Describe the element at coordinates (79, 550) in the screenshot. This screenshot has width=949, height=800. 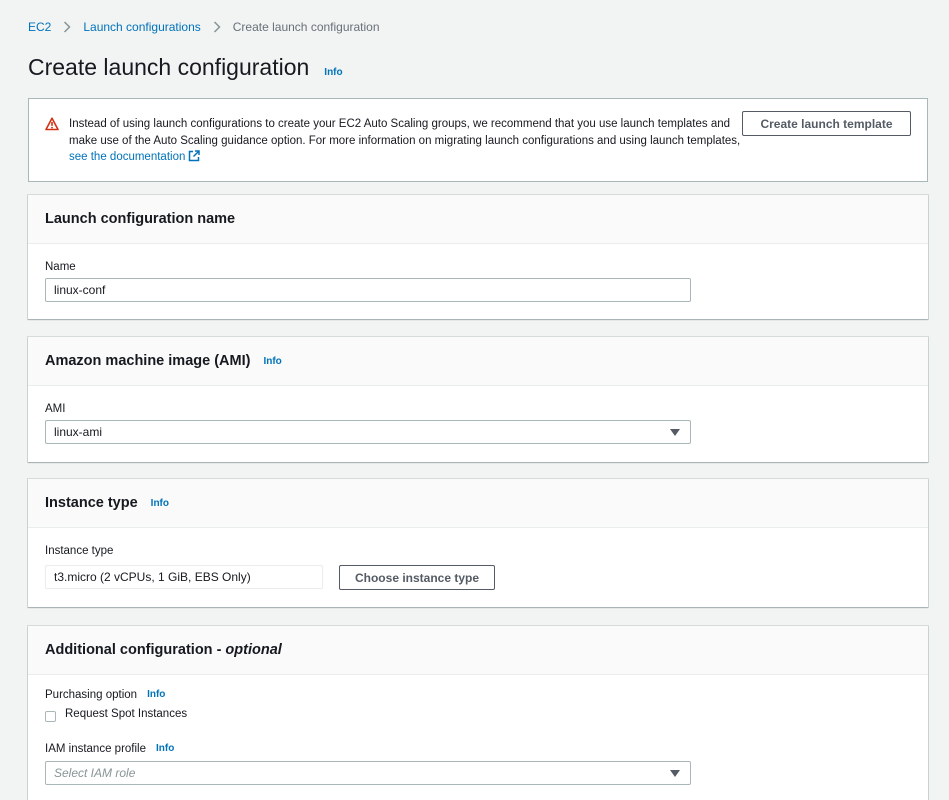
I see `instance-type-label: Instance type` at that location.